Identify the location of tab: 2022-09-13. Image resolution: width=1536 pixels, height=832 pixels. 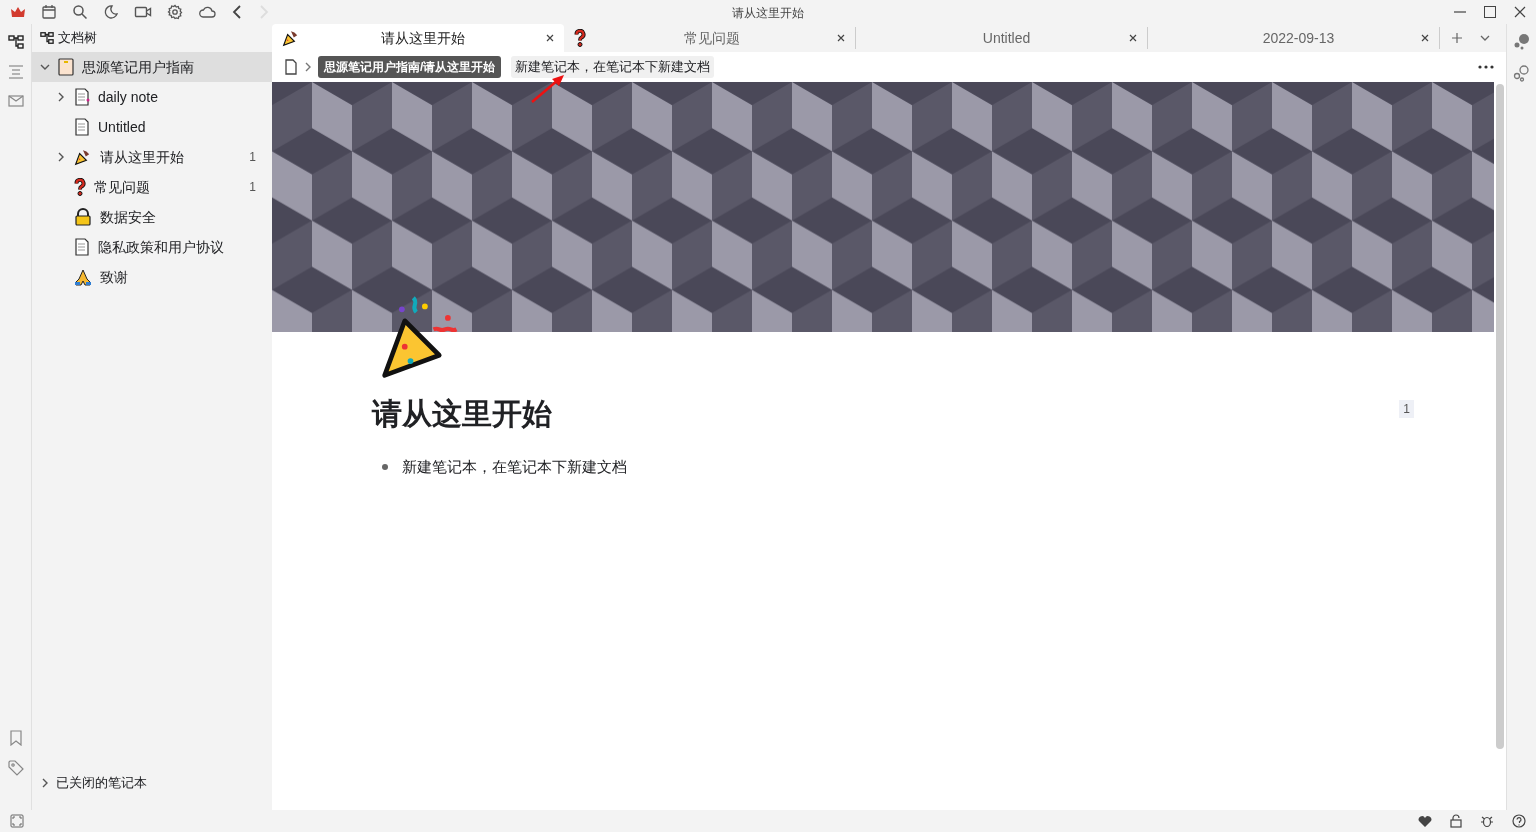
(1294, 38).